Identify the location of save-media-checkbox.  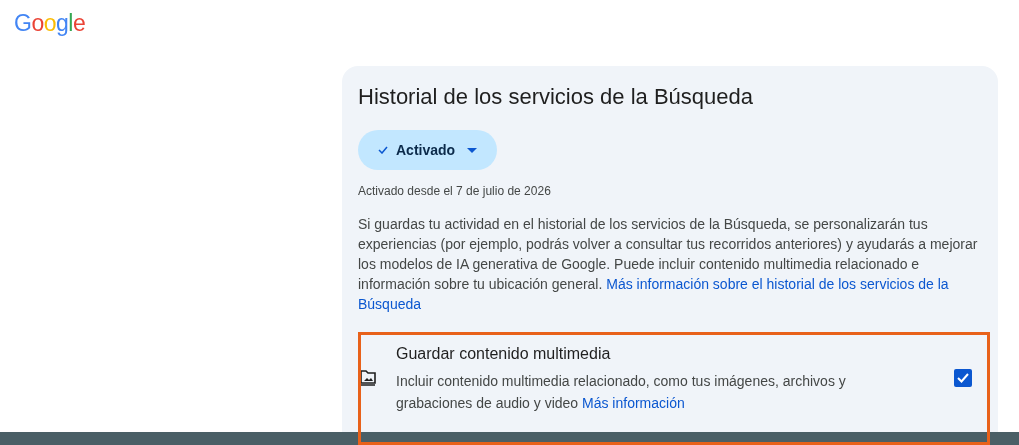
(963, 378).